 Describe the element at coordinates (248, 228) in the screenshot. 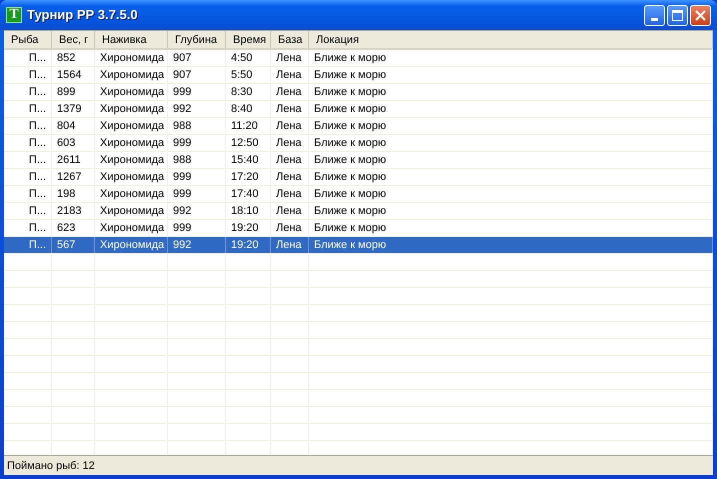

I see `table-cell: 19:20` at that location.